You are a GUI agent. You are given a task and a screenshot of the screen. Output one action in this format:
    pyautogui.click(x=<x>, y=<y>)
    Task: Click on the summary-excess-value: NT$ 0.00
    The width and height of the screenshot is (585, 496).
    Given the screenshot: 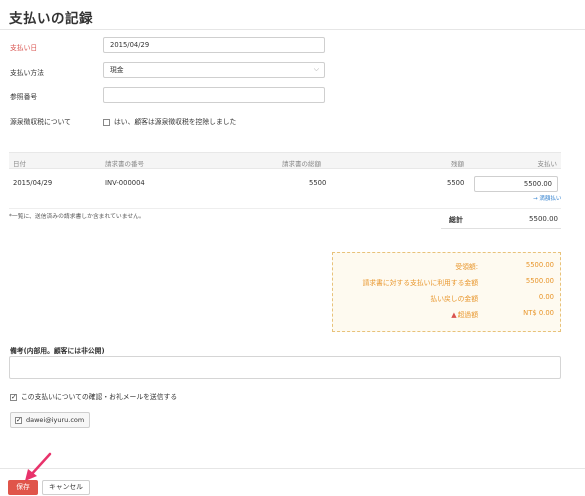 What is the action you would take?
    pyautogui.click(x=538, y=313)
    